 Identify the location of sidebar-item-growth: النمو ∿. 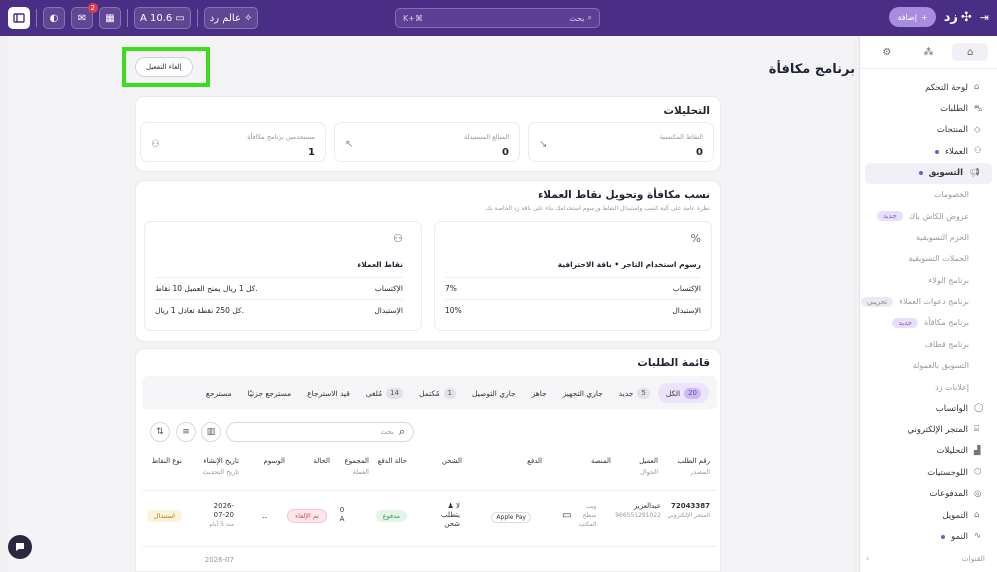
(928, 536).